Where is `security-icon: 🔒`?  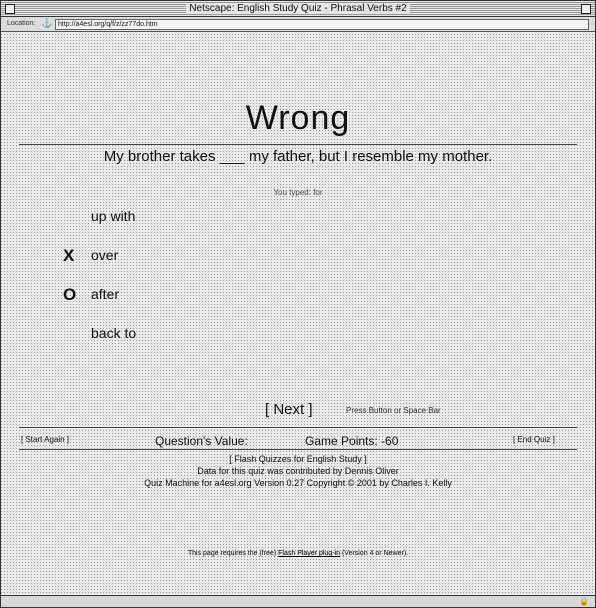
security-icon: 🔒 is located at coordinates (584, 601).